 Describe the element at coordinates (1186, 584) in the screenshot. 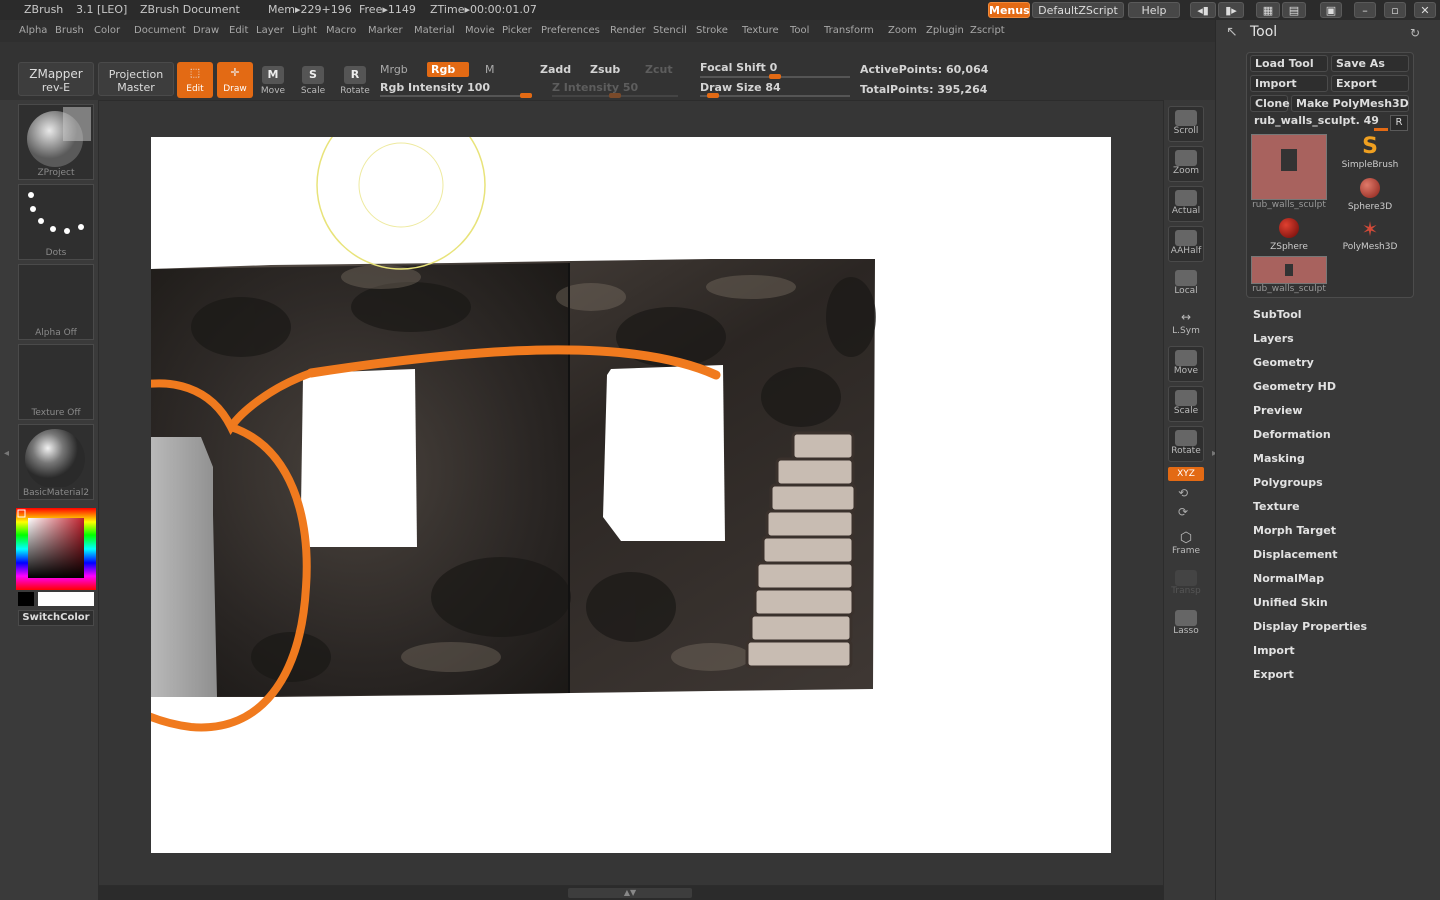

I see `transp-button: Transp` at that location.